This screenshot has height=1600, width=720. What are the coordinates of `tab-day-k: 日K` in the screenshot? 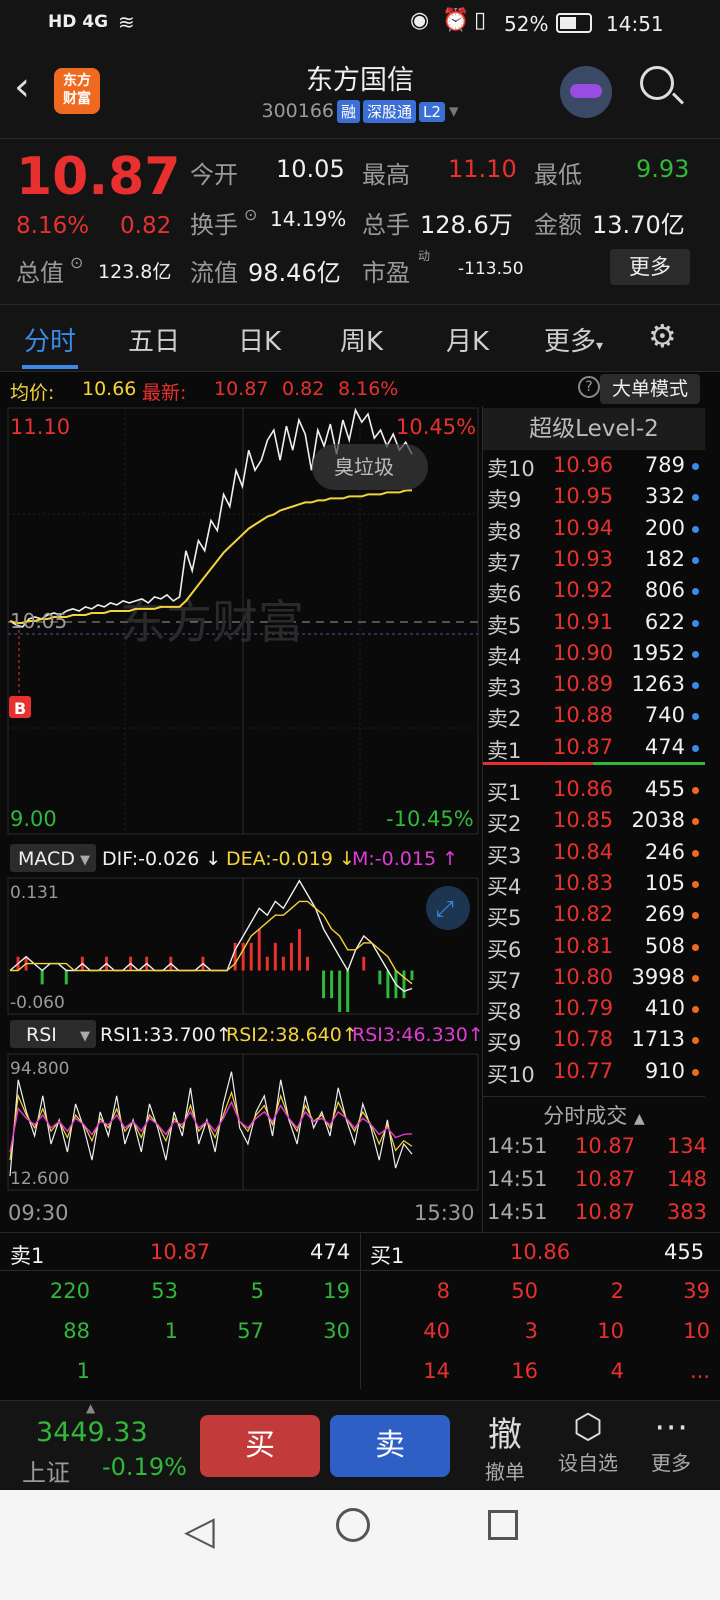 It's located at (259, 339).